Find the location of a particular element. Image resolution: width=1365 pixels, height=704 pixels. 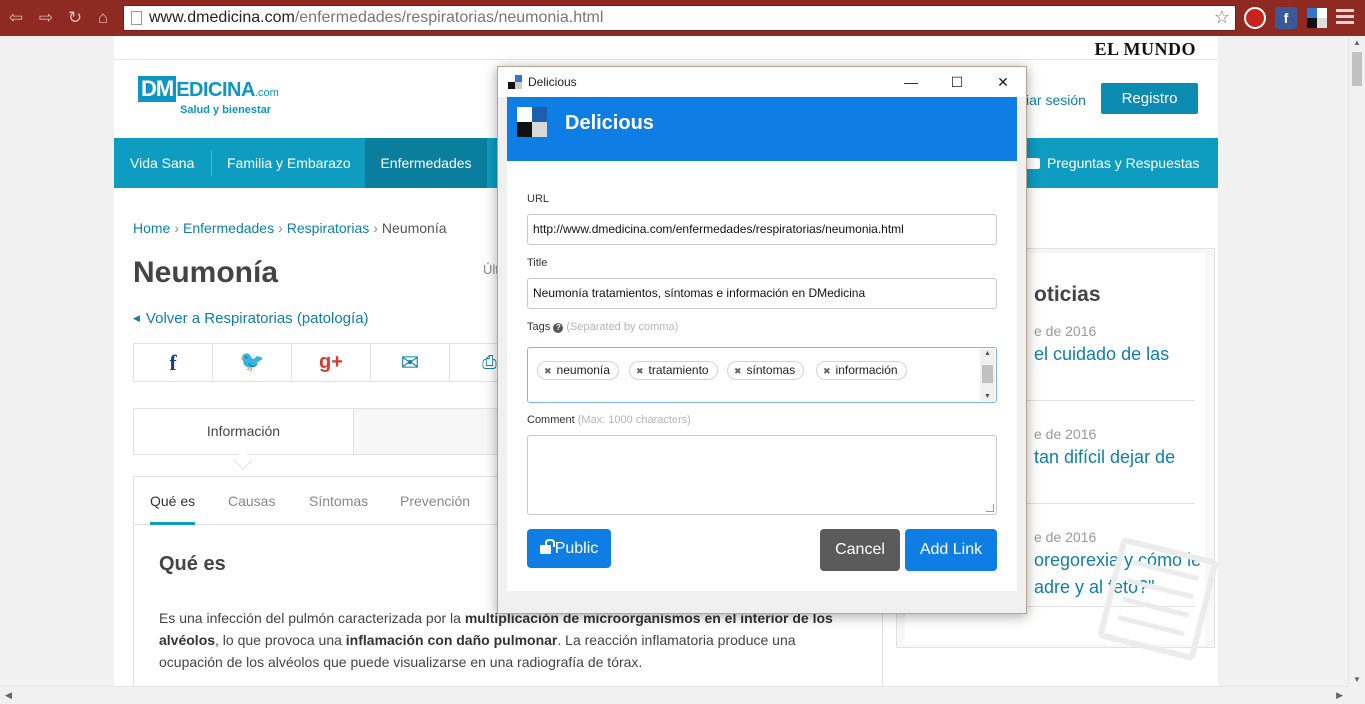

close-icon: ✕ is located at coordinates (1003, 82).